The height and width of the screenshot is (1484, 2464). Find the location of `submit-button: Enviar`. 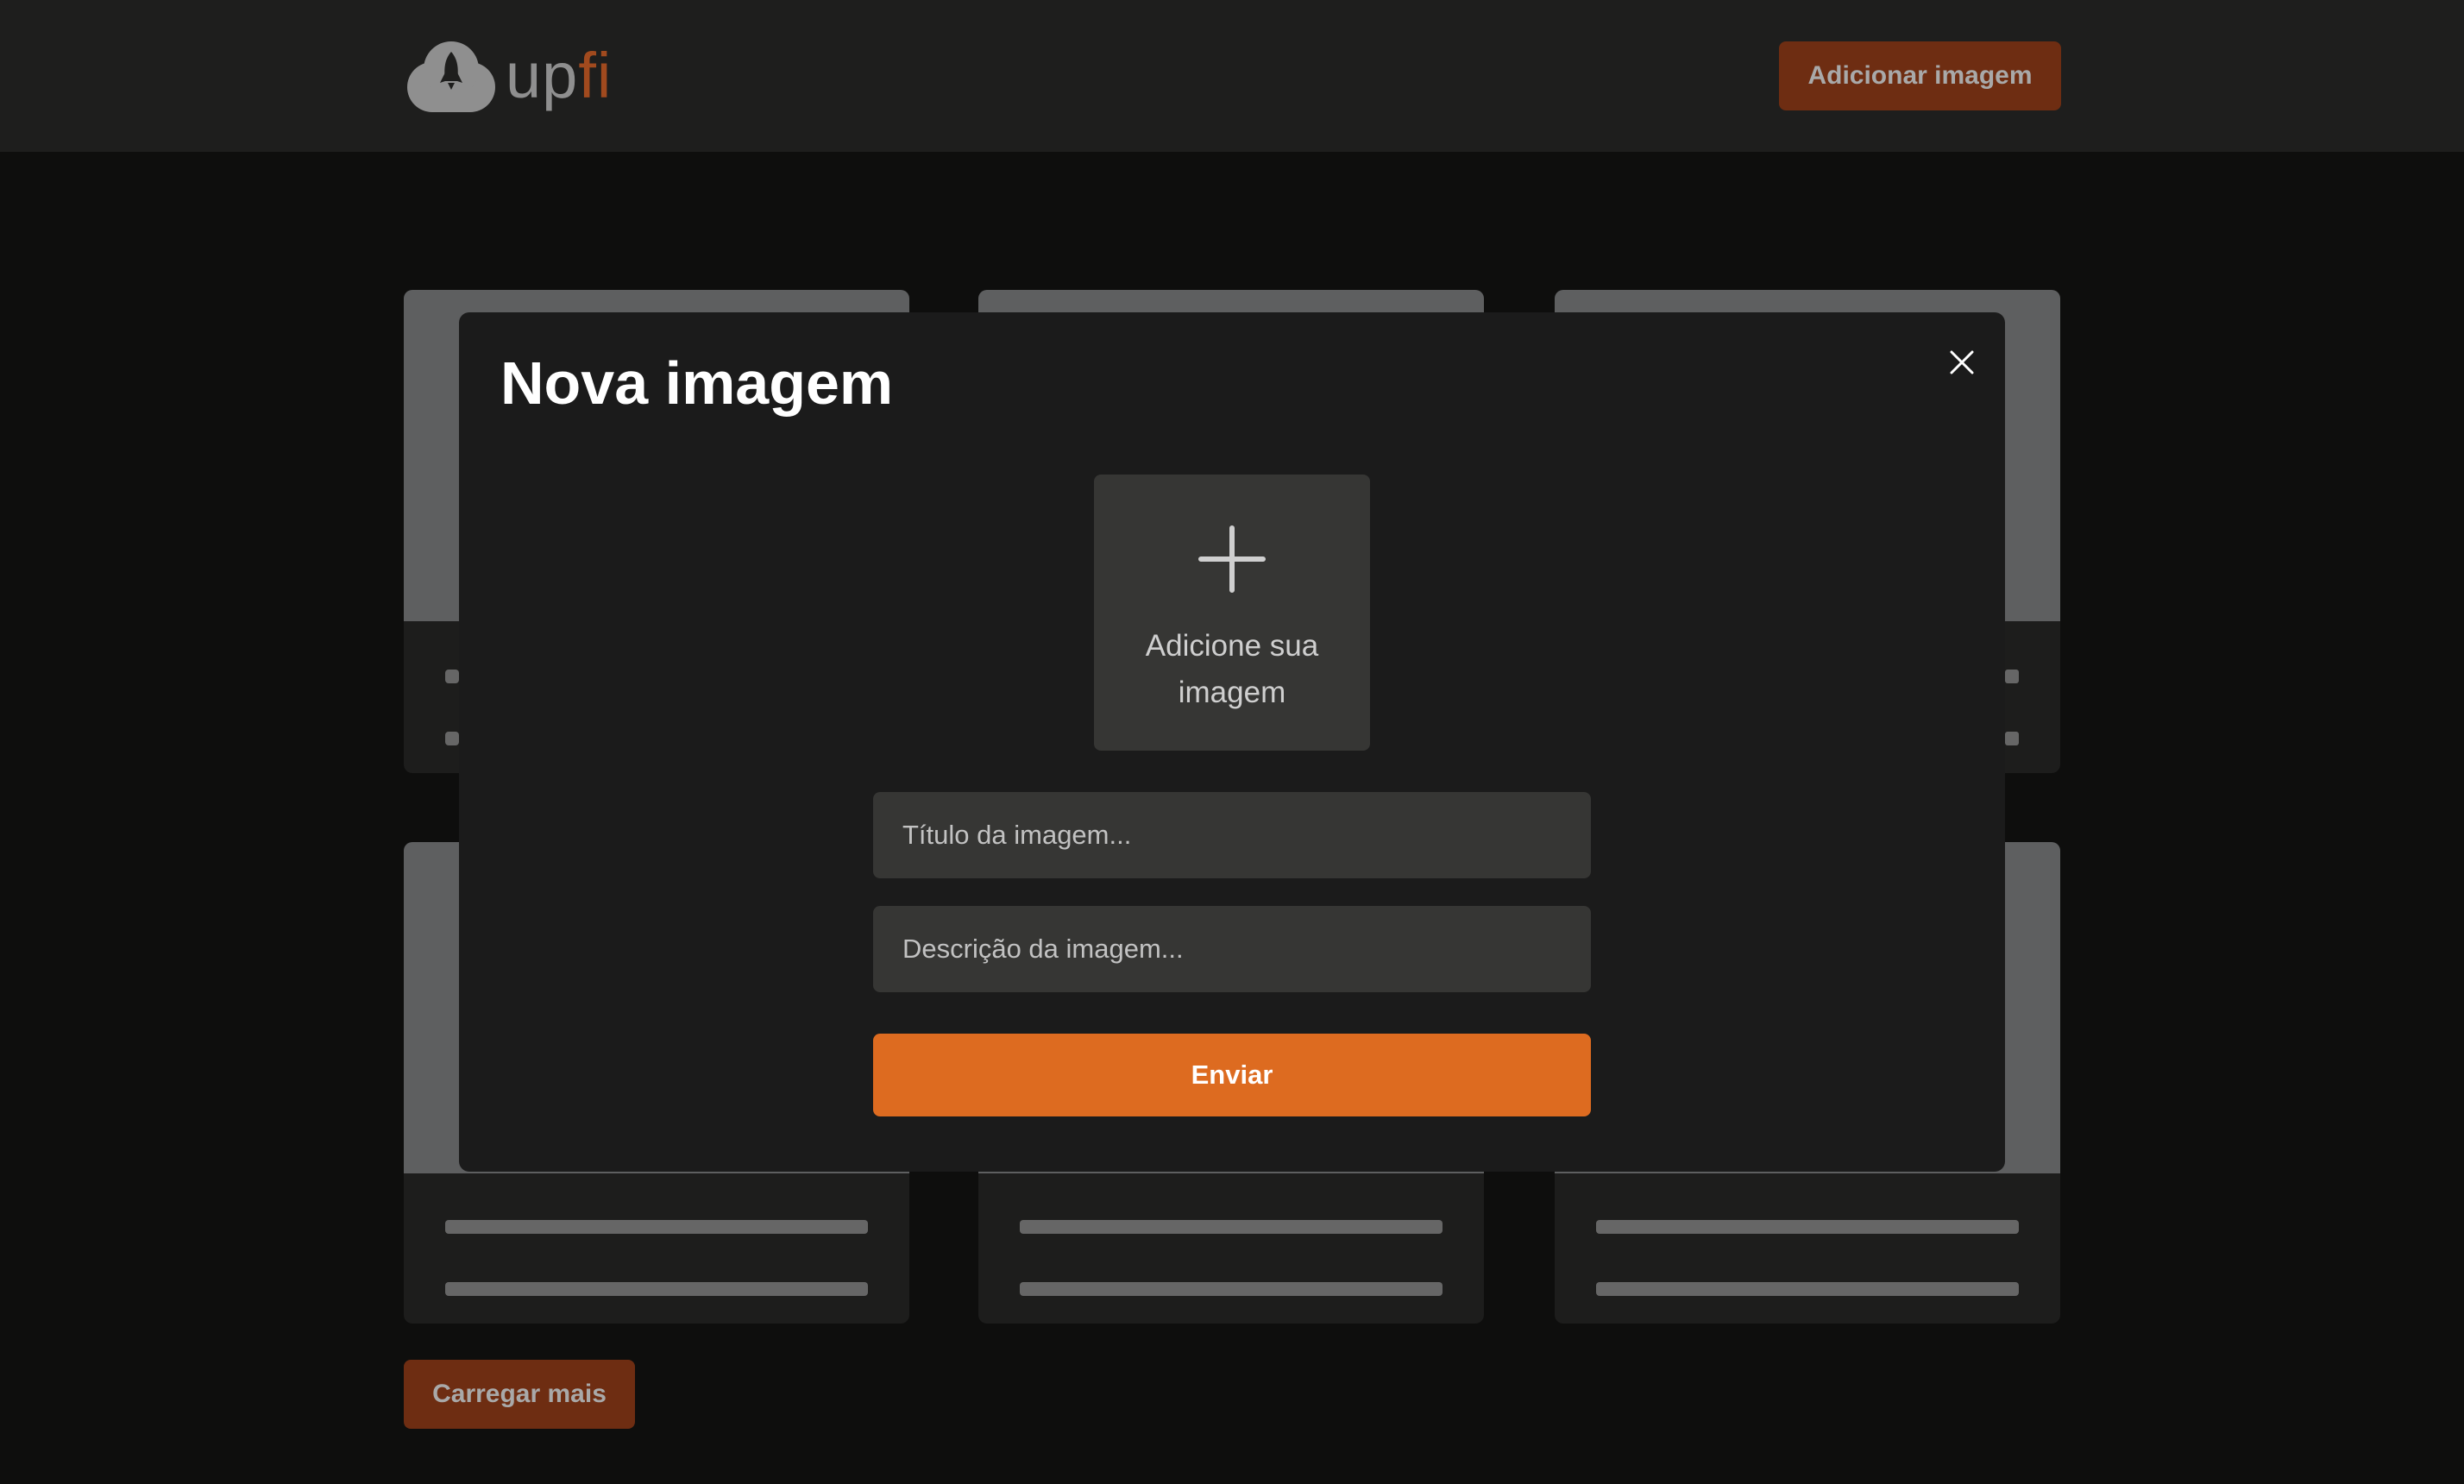

submit-button: Enviar is located at coordinates (1232, 1075).